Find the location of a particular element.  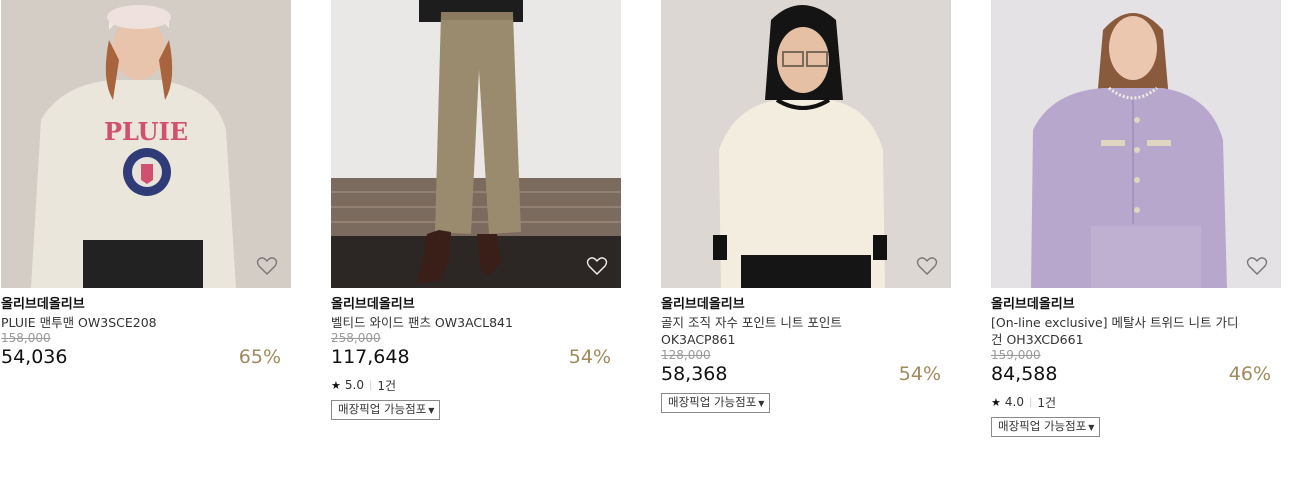

sale-price: 84,588 is located at coordinates (1024, 374).